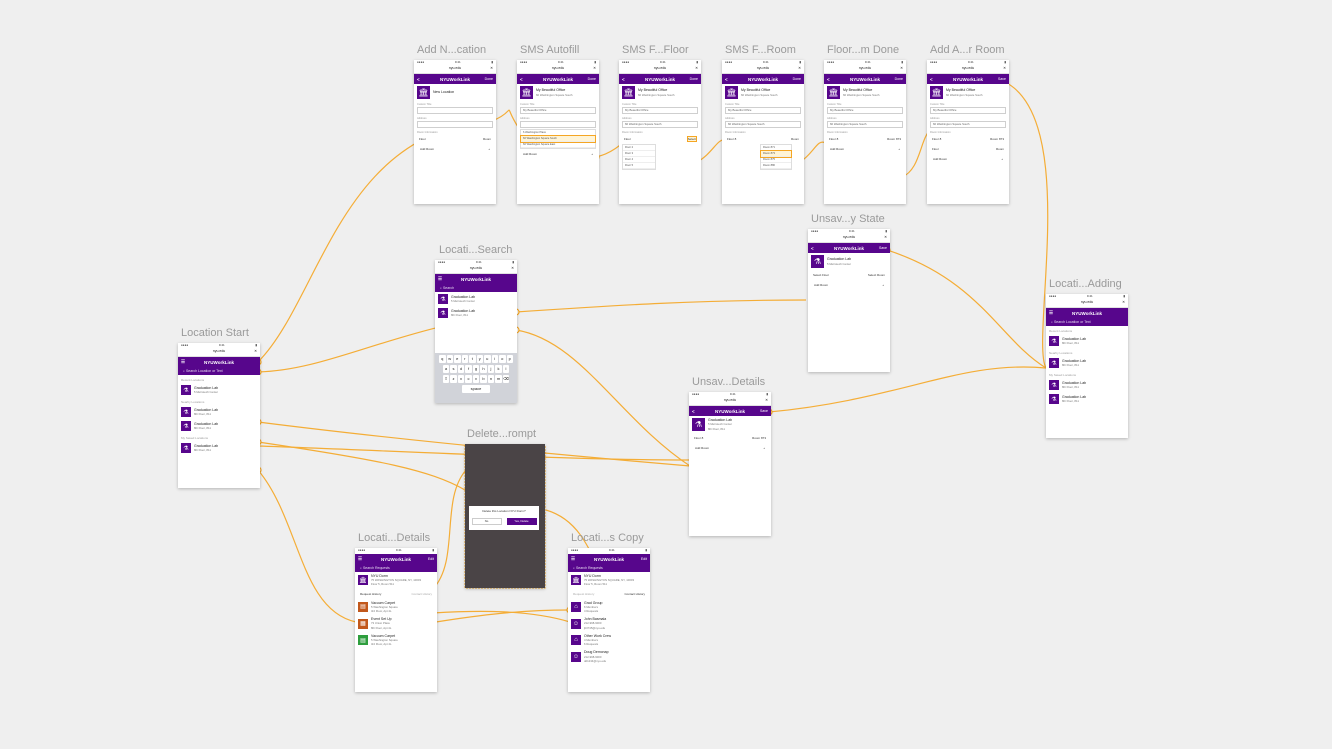 The width and height of the screenshot is (1332, 749). What do you see at coordinates (455, 110) in the screenshot?
I see `custom-title-input` at bounding box center [455, 110].